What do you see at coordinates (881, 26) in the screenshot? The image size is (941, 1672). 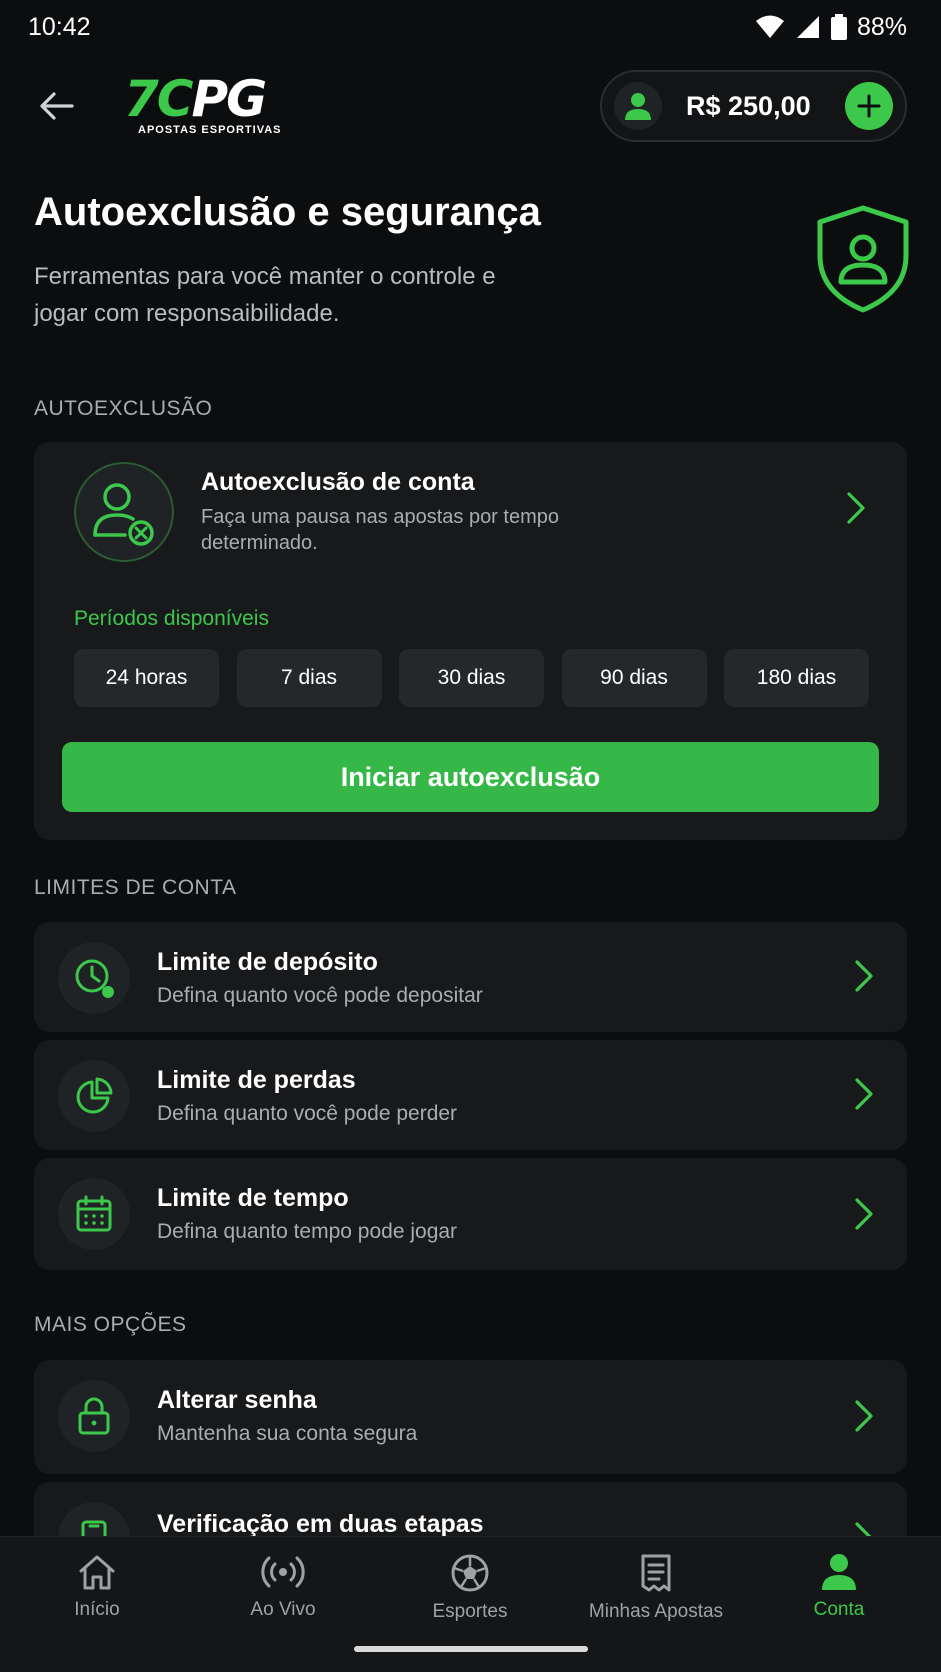 I see `battery-percent: 88%` at bounding box center [881, 26].